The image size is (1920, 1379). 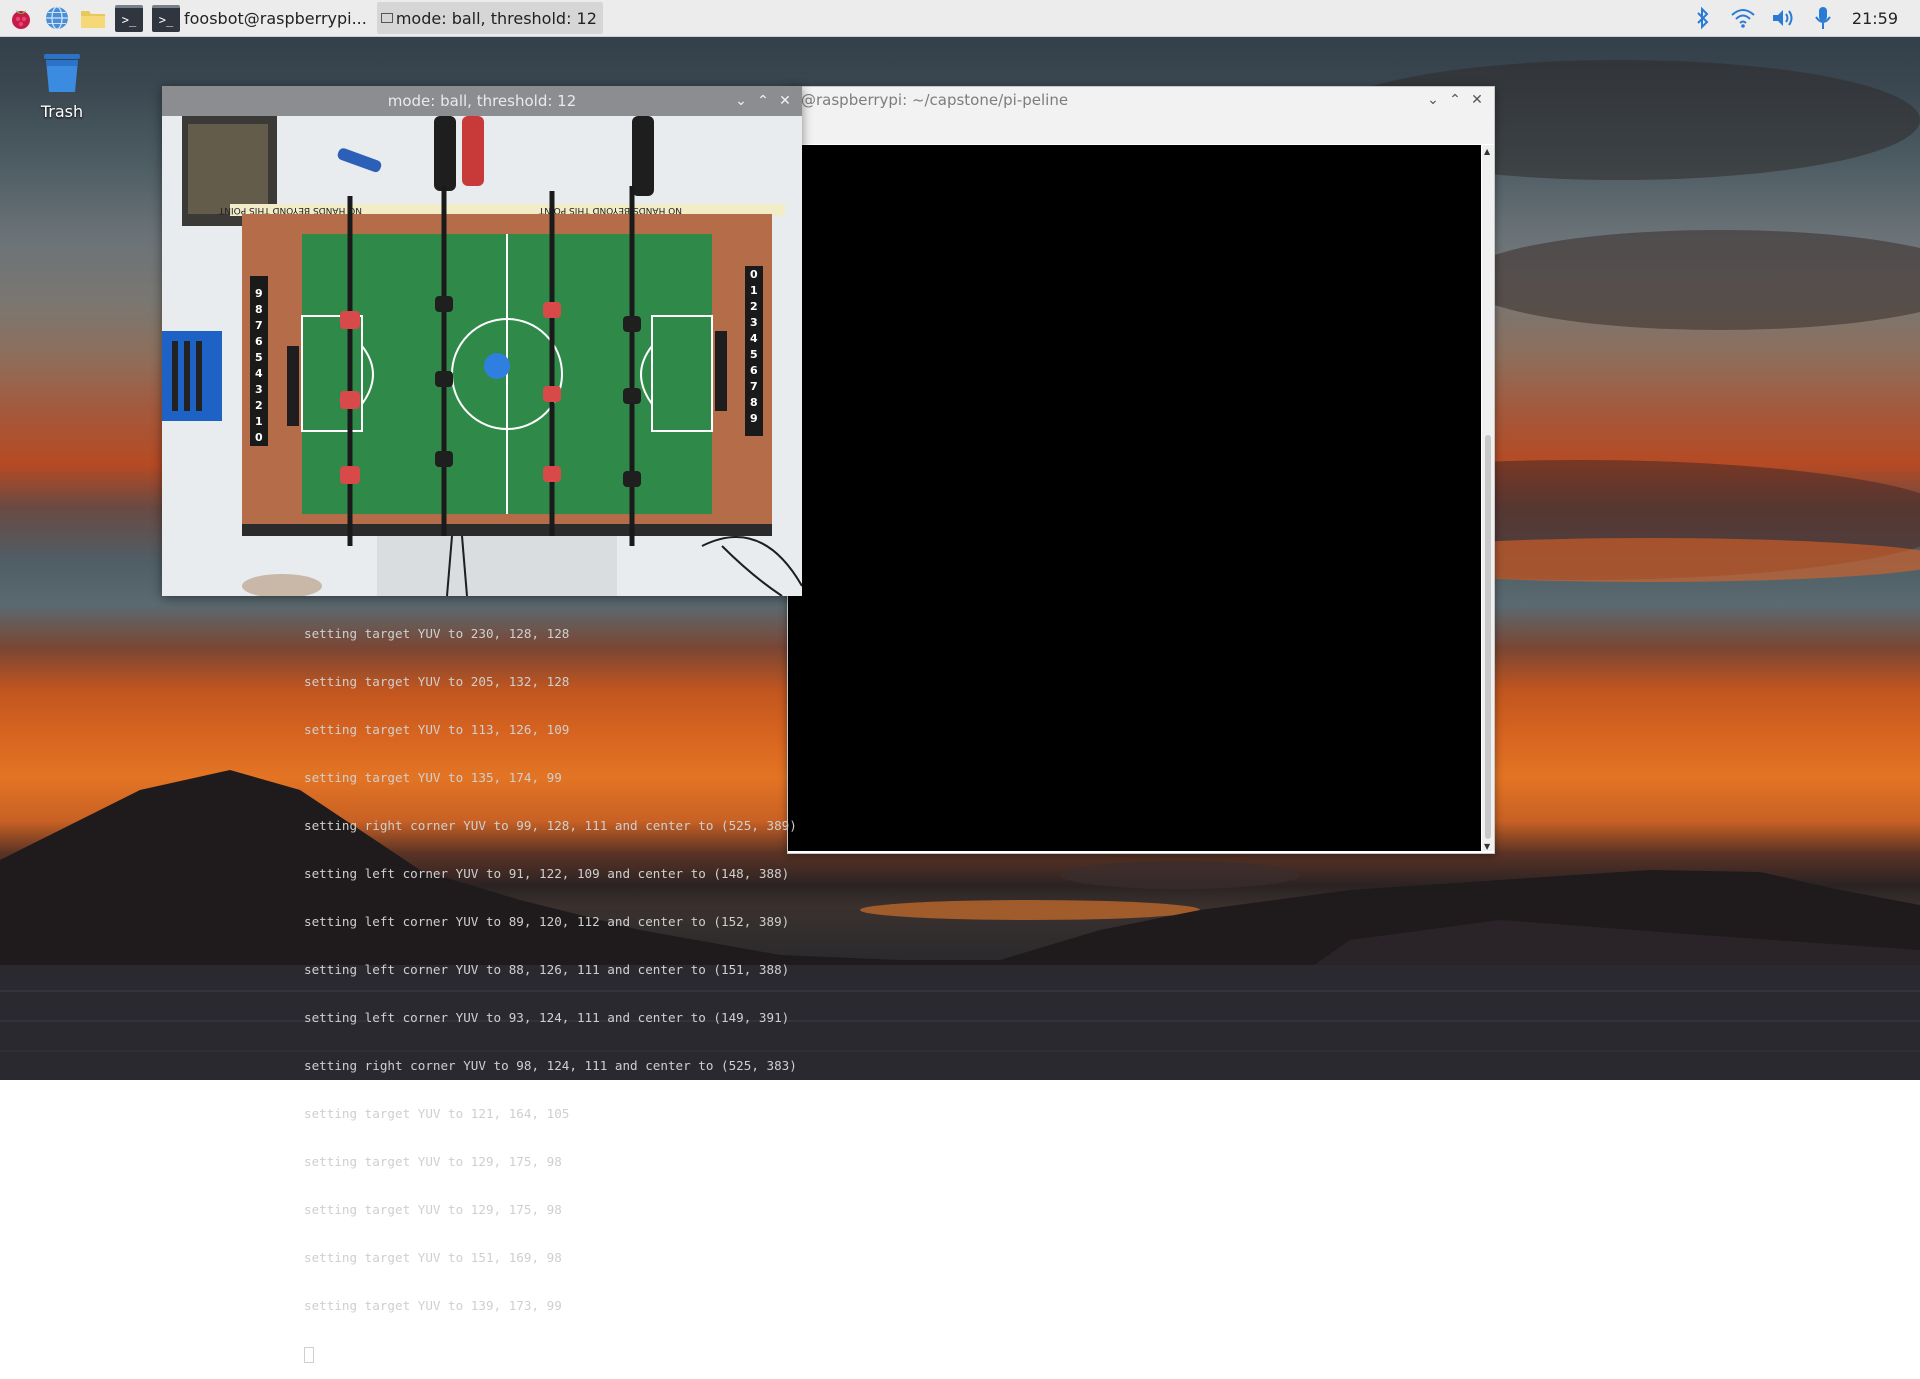 I want to click on volume-icon, so click(x=1783, y=18).